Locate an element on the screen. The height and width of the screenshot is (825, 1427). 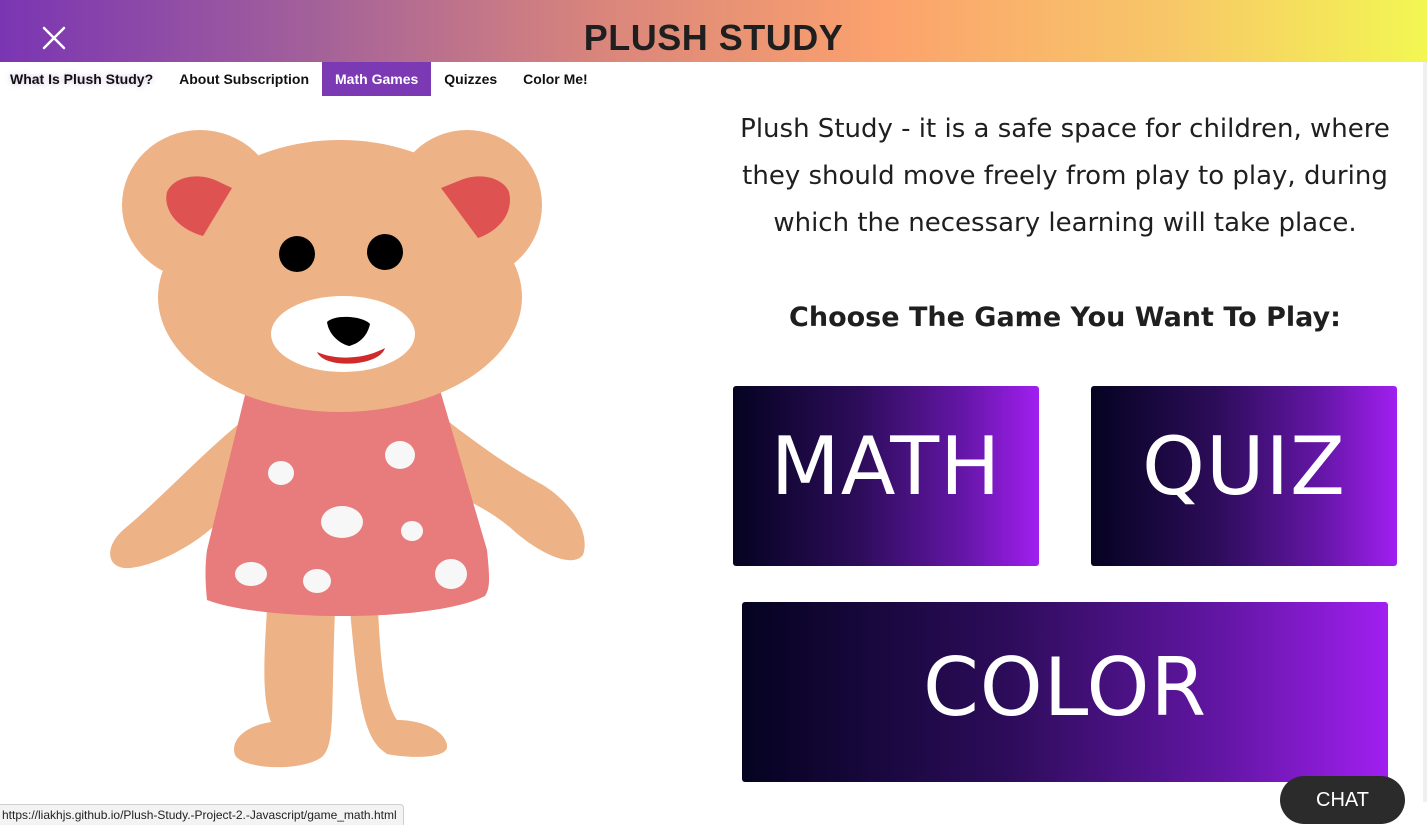
scroll-edge is located at coordinates (1425, 432).